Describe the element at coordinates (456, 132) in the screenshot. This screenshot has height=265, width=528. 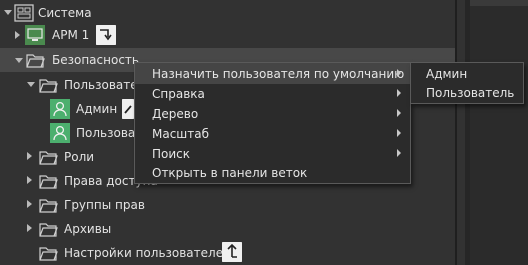
I see `pane-splitter` at that location.